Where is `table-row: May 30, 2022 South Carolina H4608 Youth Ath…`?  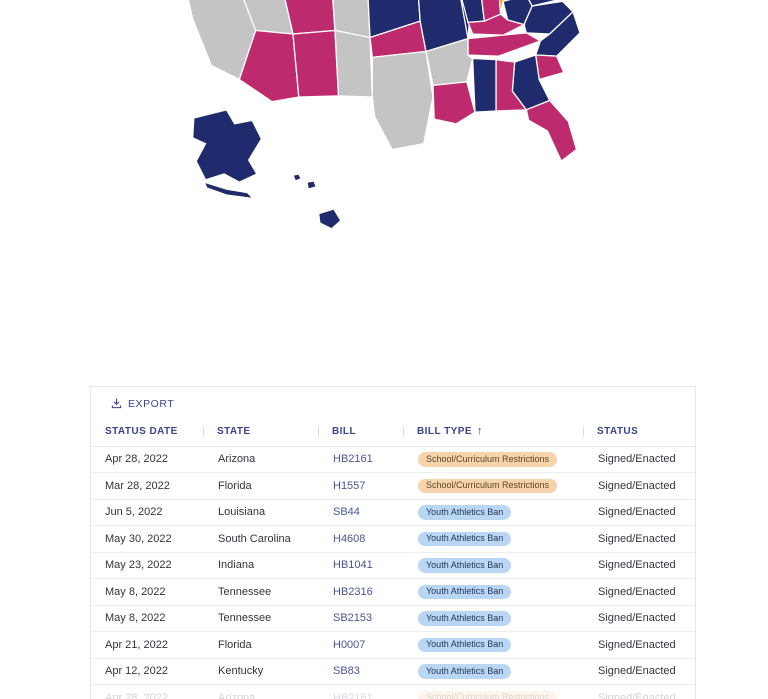
table-row: May 30, 2022 South Carolina H4608 Youth Ath… is located at coordinates (393, 539).